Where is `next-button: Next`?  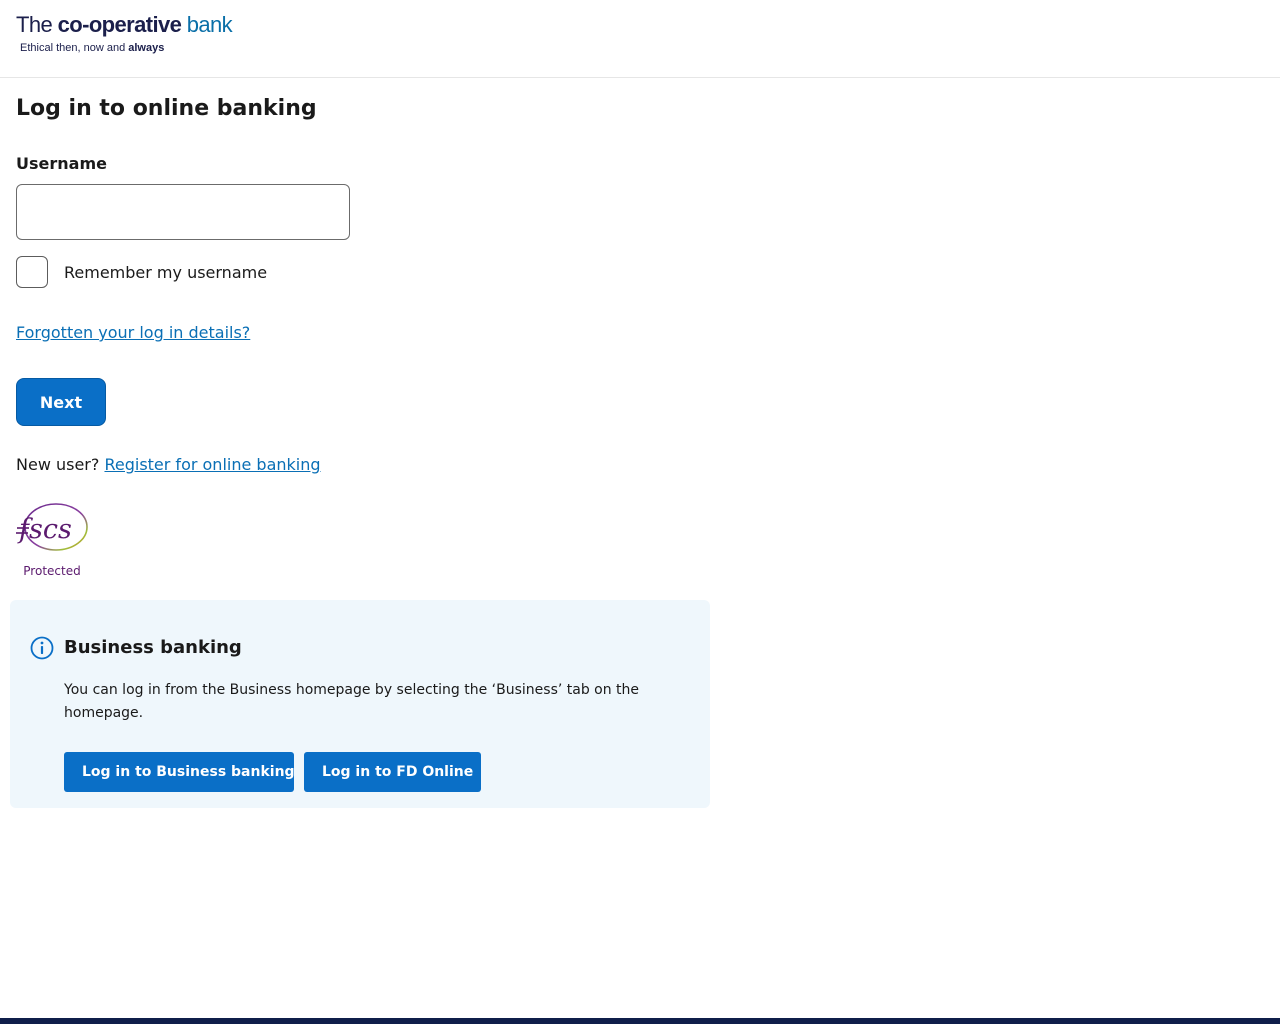
next-button: Next is located at coordinates (61, 402).